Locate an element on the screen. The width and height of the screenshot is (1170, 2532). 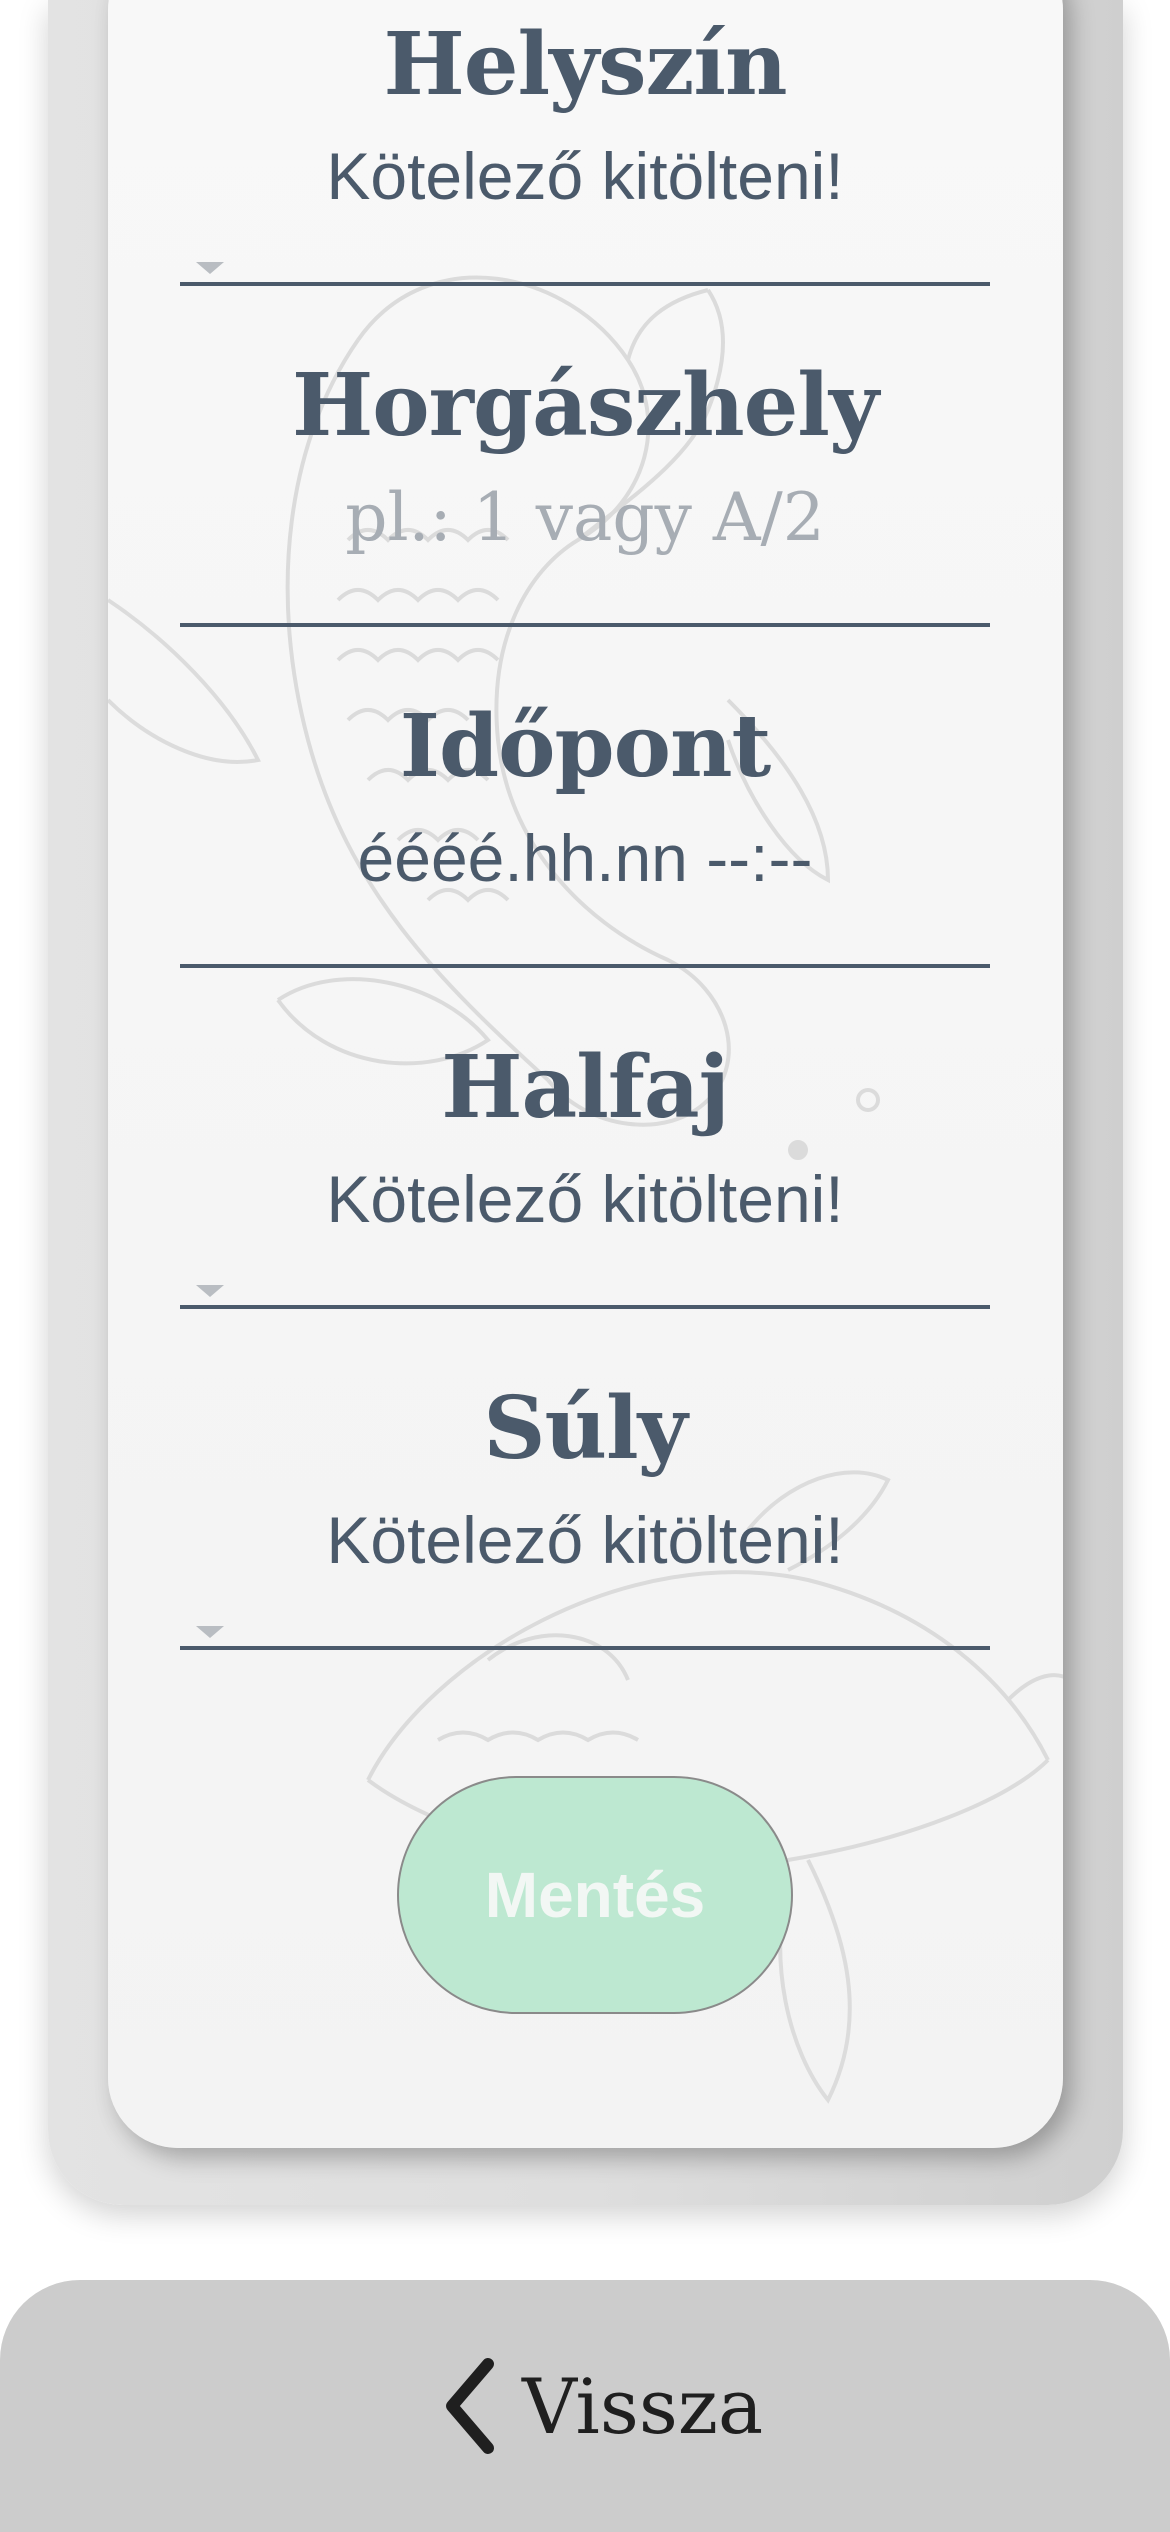
chevron-left-icon is located at coordinates (470, 2406).